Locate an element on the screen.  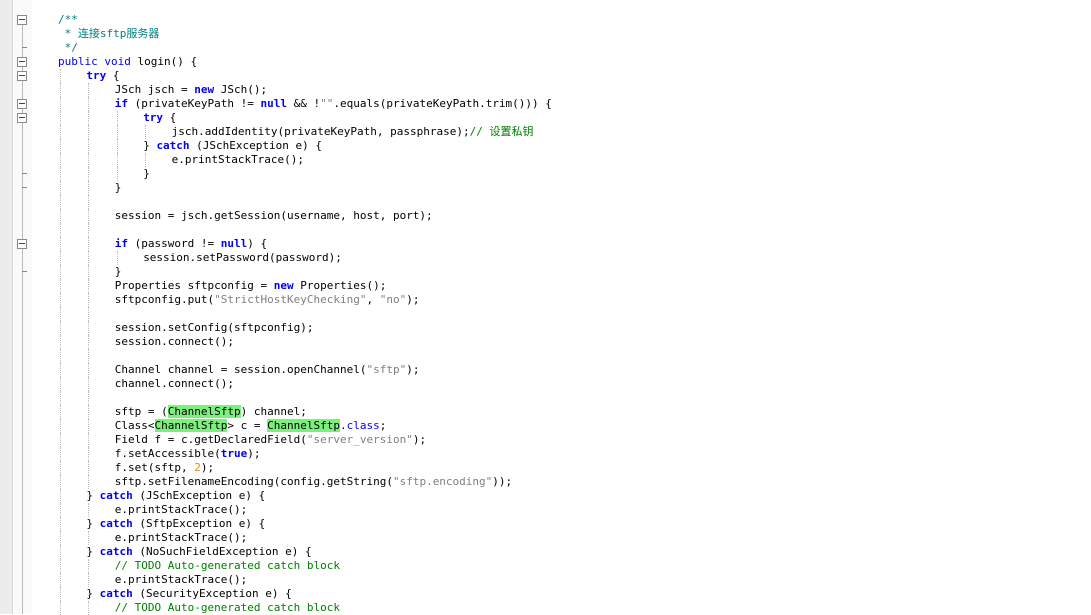
code-text: session.connect(); is located at coordinates (174, 342).